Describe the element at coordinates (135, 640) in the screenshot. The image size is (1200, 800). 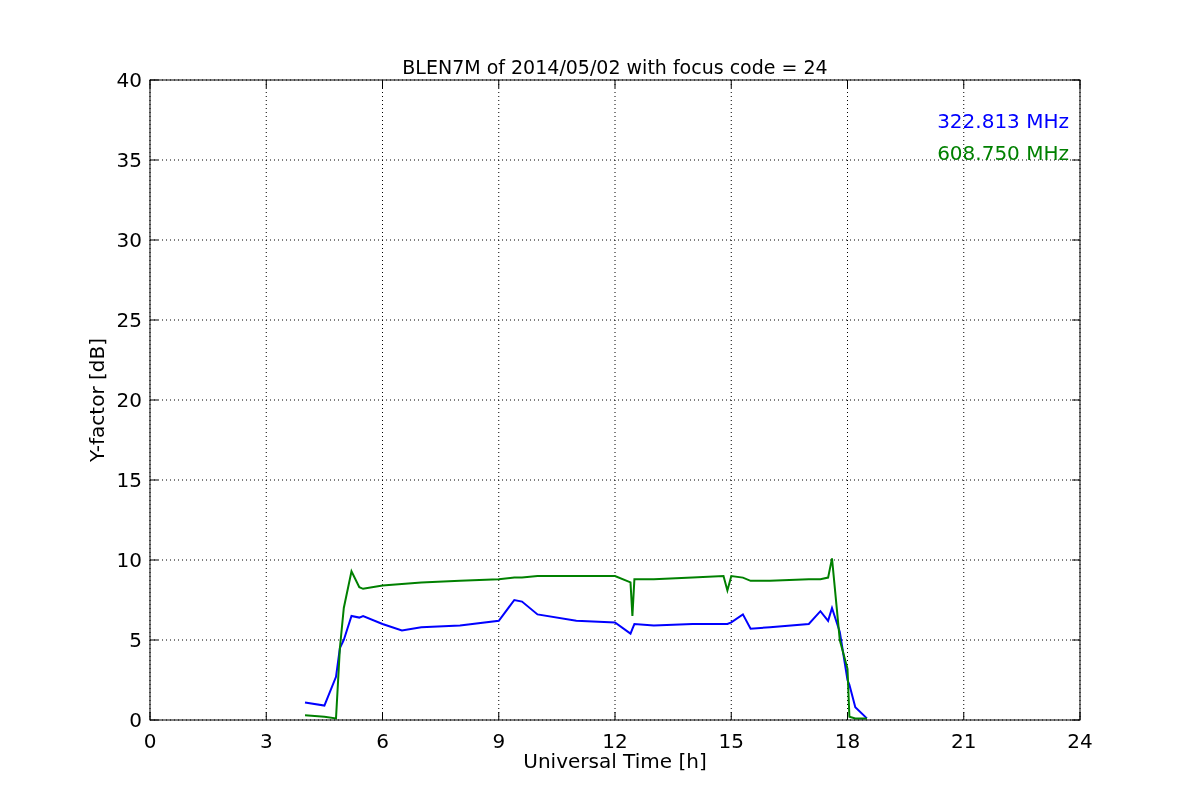
I see `y-tick-label: 5` at that location.